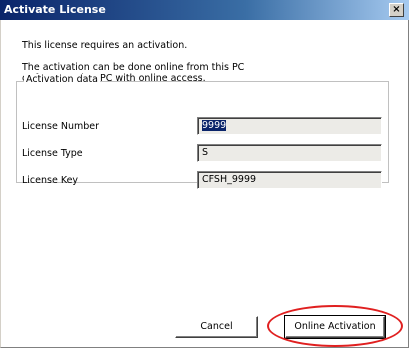 Image resolution: width=409 pixels, height=348 pixels. I want to click on cancel-button: Cancel, so click(216, 327).